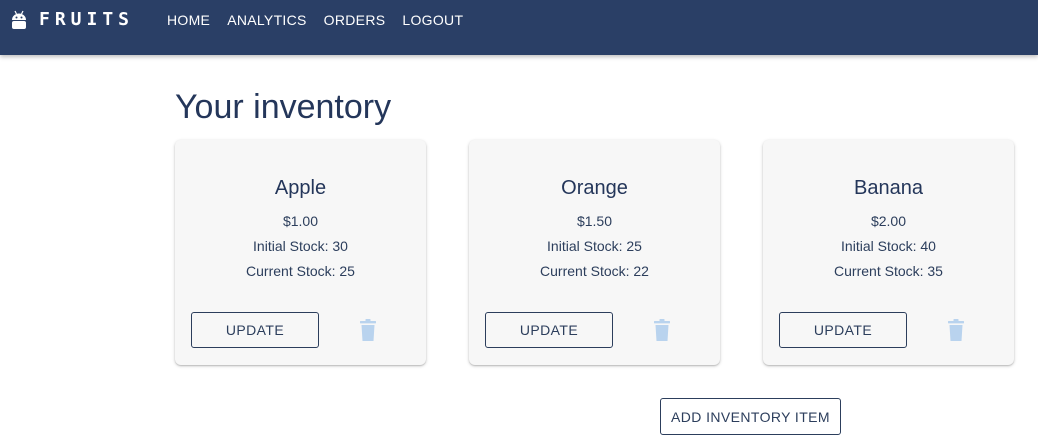  What do you see at coordinates (283, 107) in the screenshot?
I see `page-title: Your inventory` at bounding box center [283, 107].